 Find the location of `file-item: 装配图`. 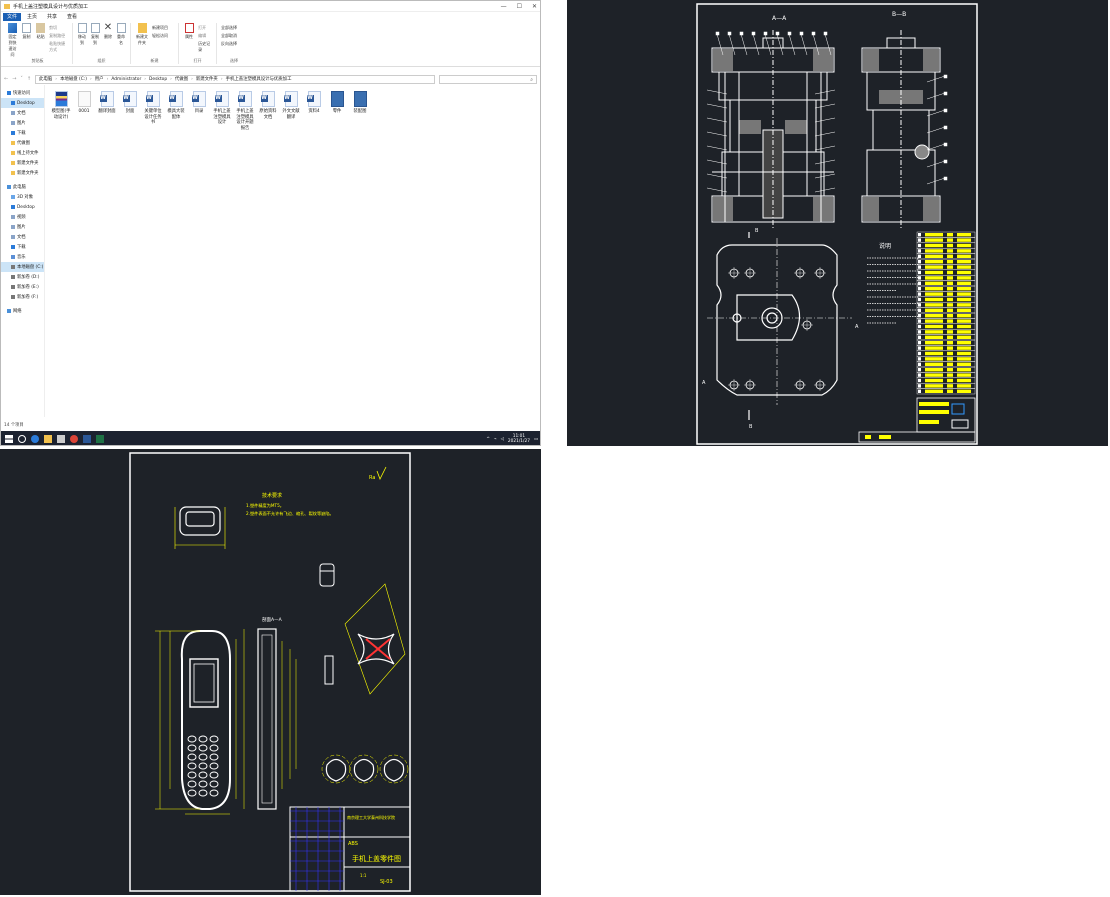

file-item: 装配图 is located at coordinates (360, 103).